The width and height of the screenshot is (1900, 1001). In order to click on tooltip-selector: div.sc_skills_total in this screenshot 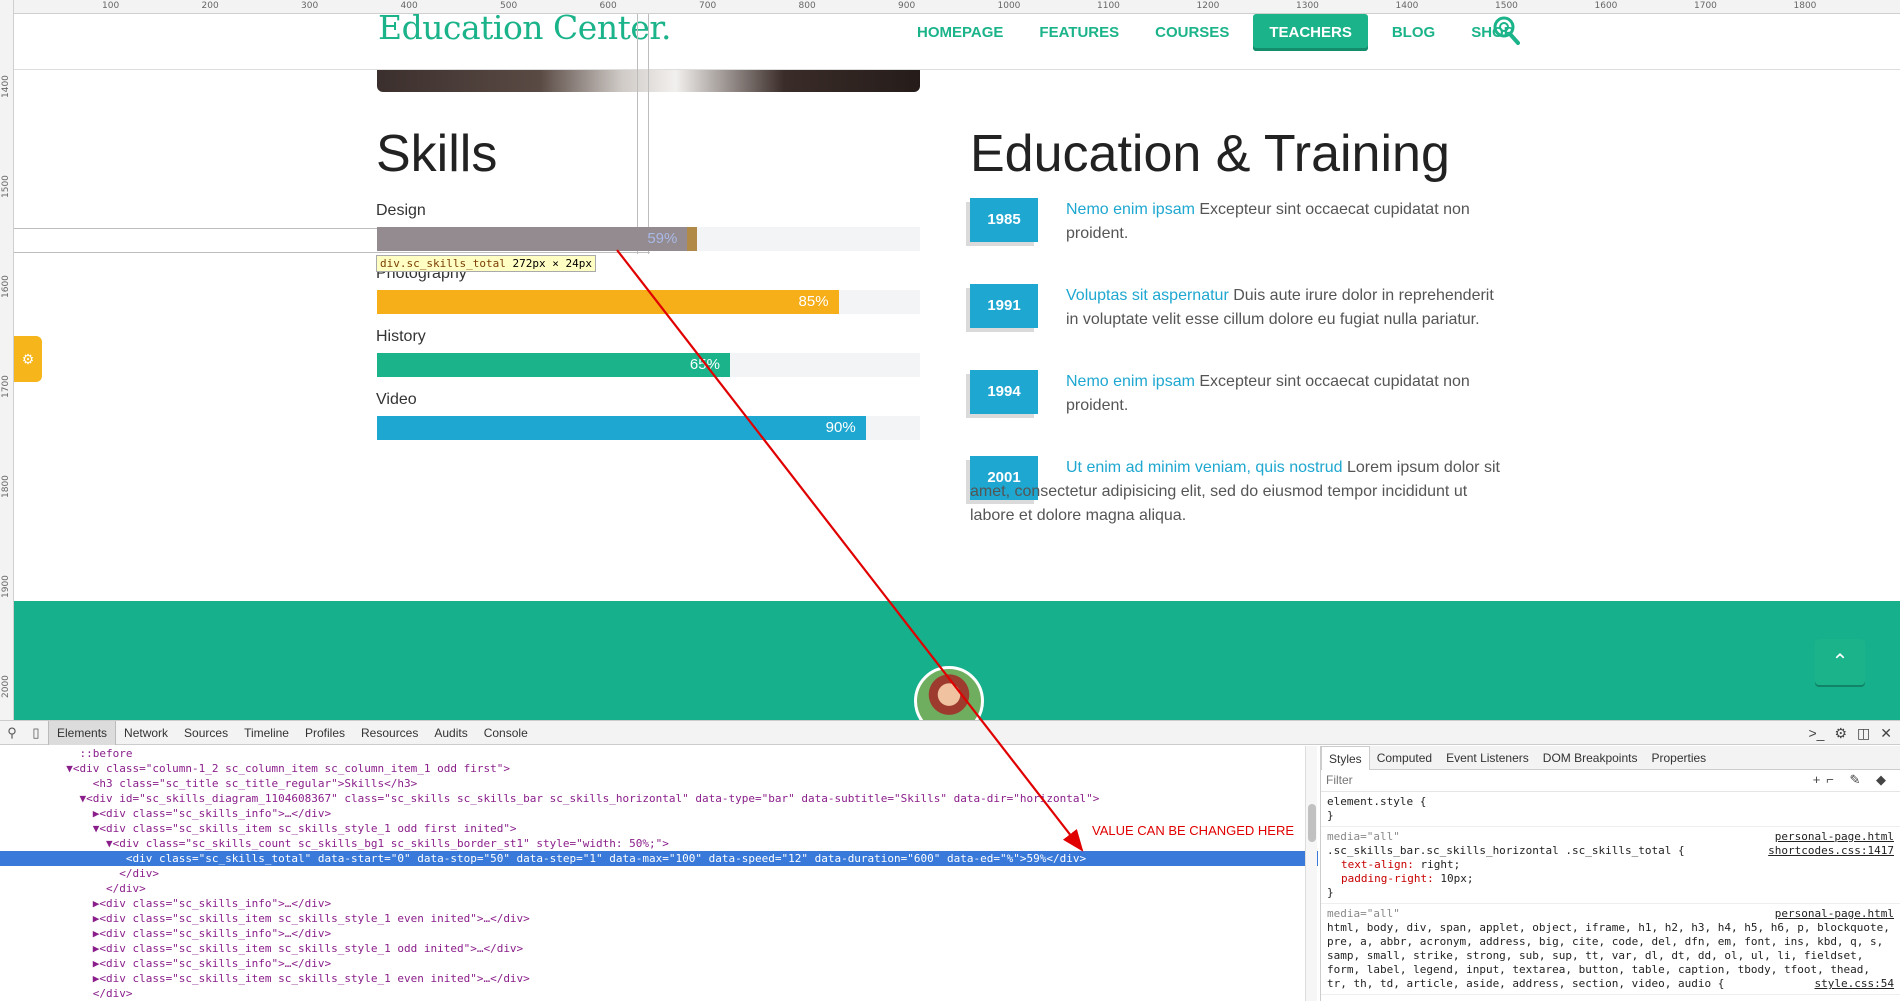, I will do `click(443, 263)`.